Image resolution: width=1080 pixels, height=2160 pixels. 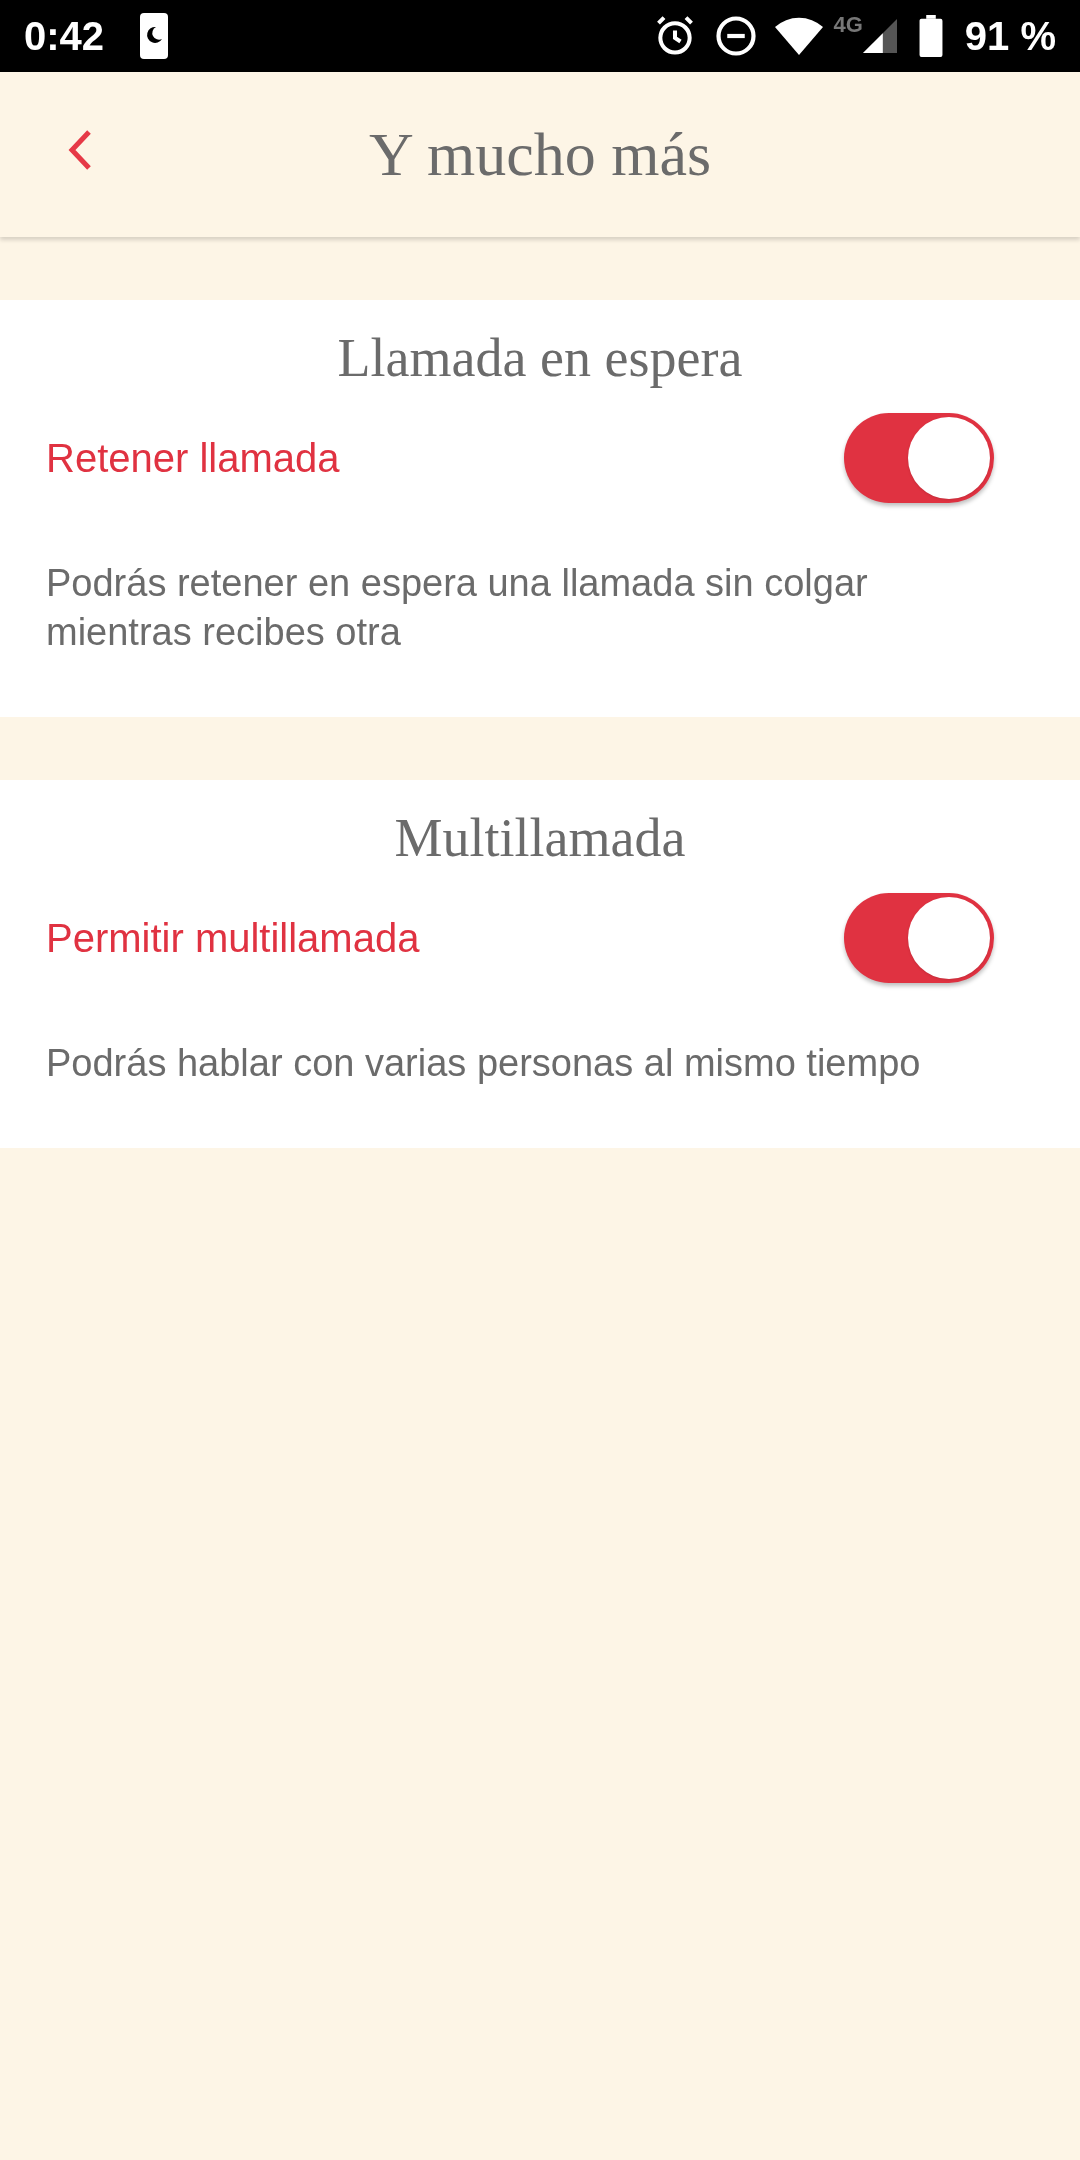 What do you see at coordinates (848, 25) in the screenshot?
I see `network-type: 4G` at bounding box center [848, 25].